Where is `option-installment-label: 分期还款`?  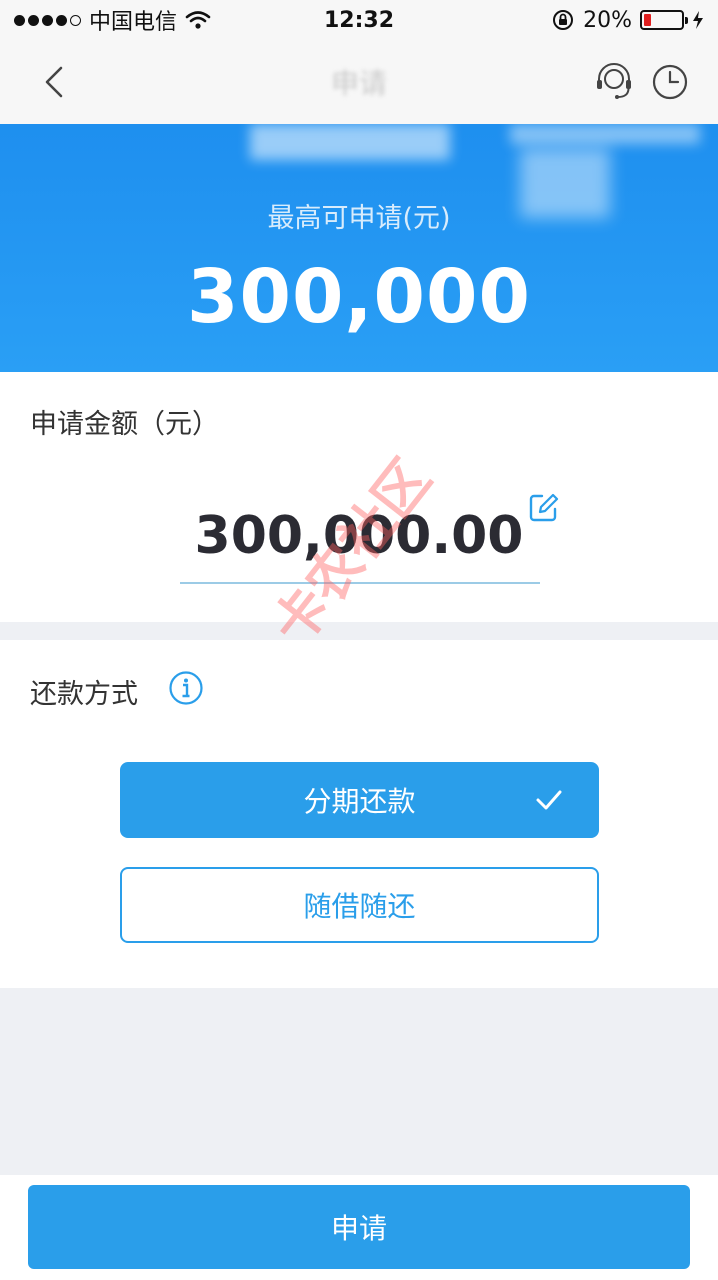 option-installment-label: 分期还款 is located at coordinates (359, 801).